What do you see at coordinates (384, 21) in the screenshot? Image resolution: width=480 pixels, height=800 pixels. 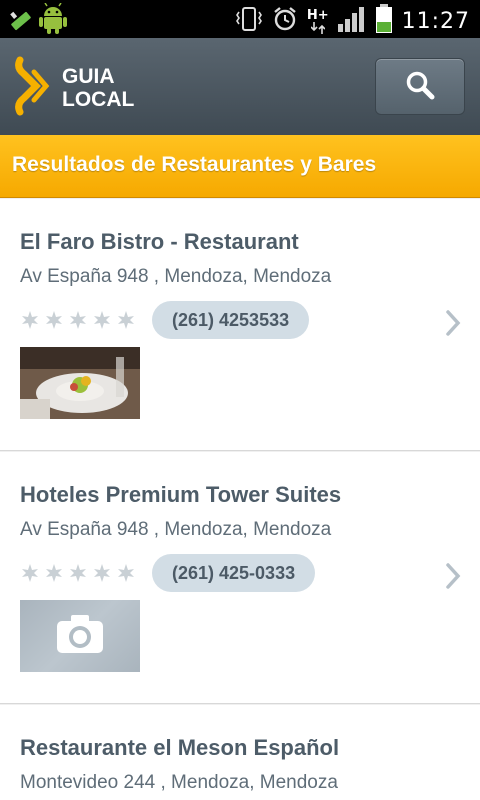 I see `battery-icon` at bounding box center [384, 21].